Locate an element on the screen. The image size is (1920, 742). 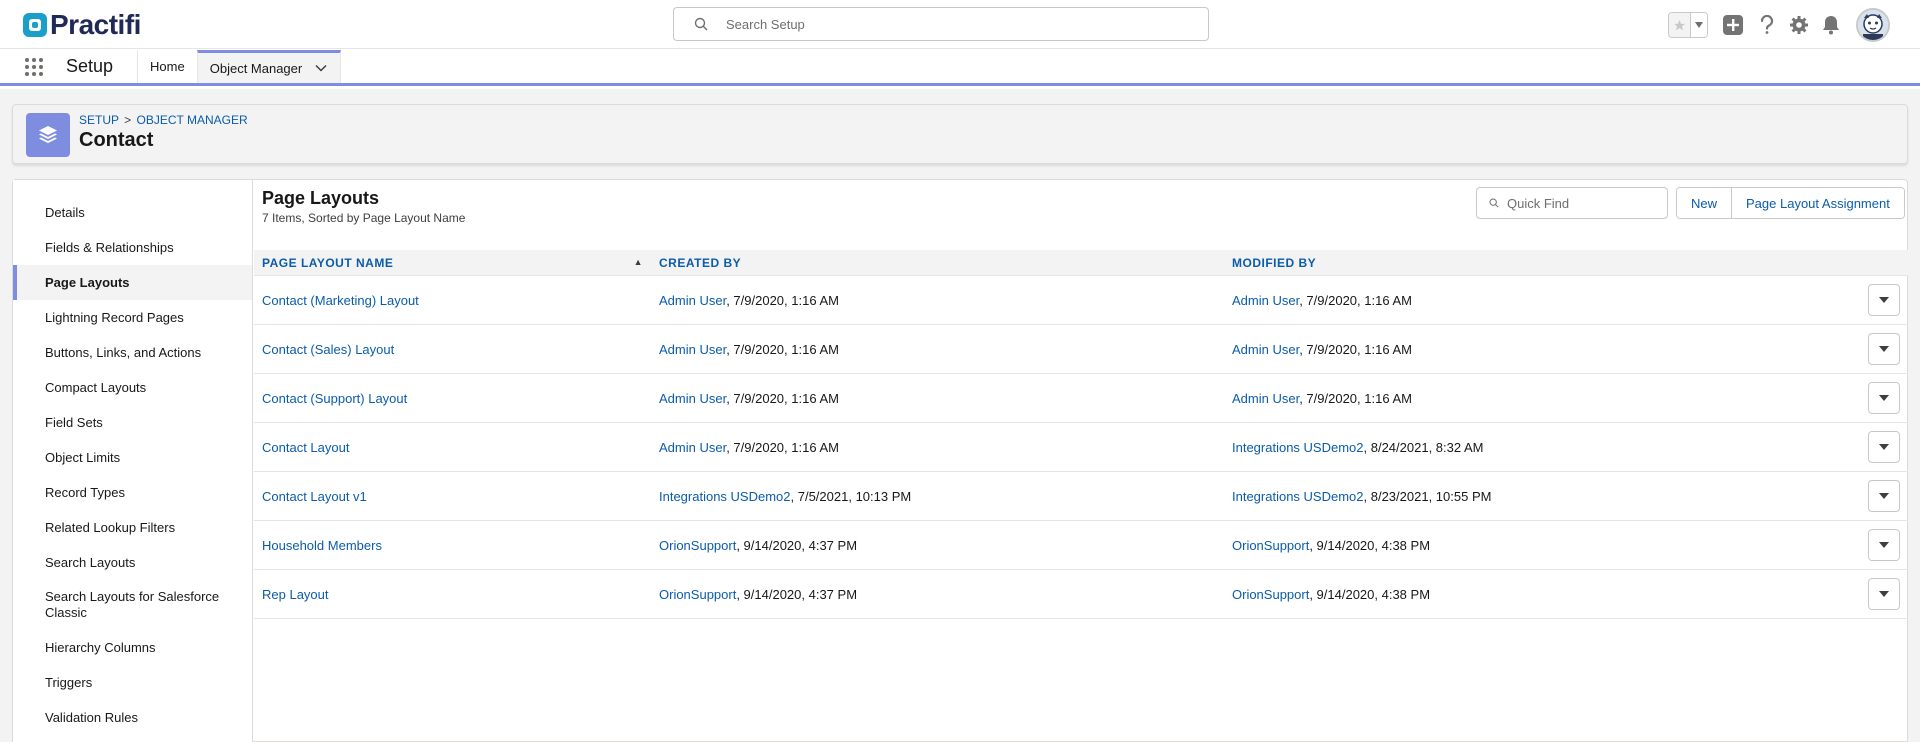
sidebar-item-search-layouts: Search Layouts is located at coordinates (132, 562).